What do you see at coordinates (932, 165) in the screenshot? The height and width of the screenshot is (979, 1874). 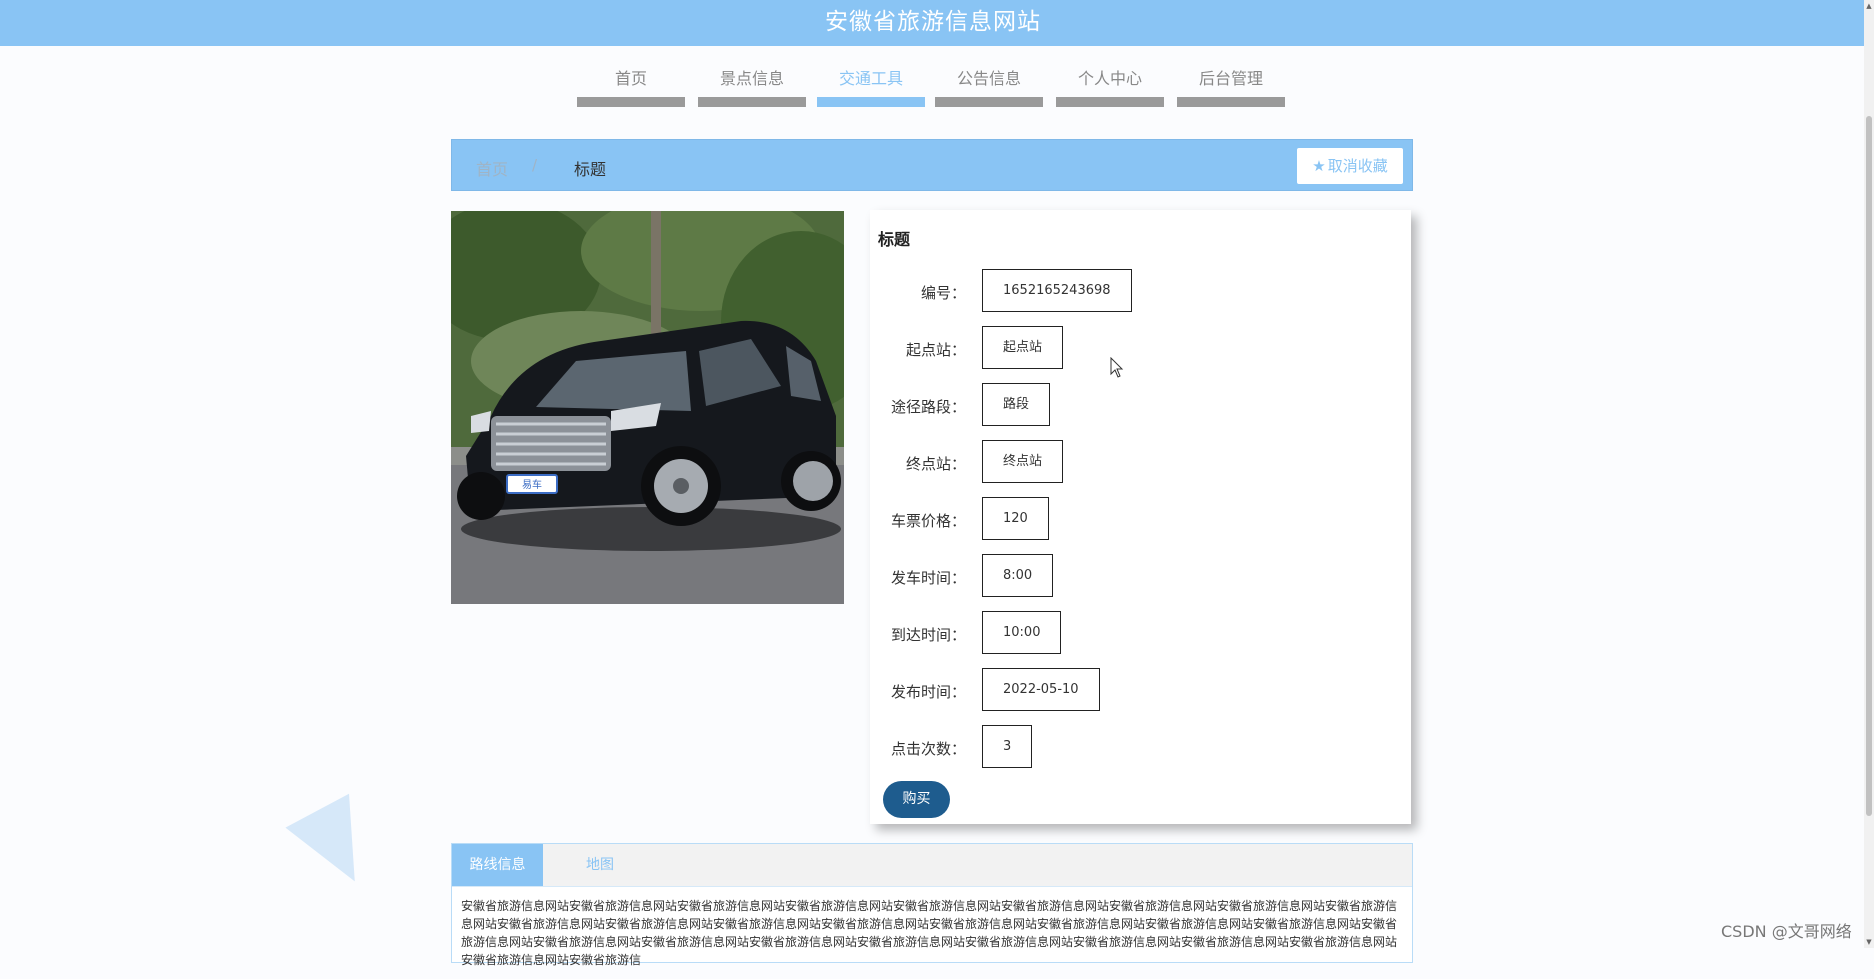 I see `breadcrumb: 首页 / 标题 ★ 取消收藏` at bounding box center [932, 165].